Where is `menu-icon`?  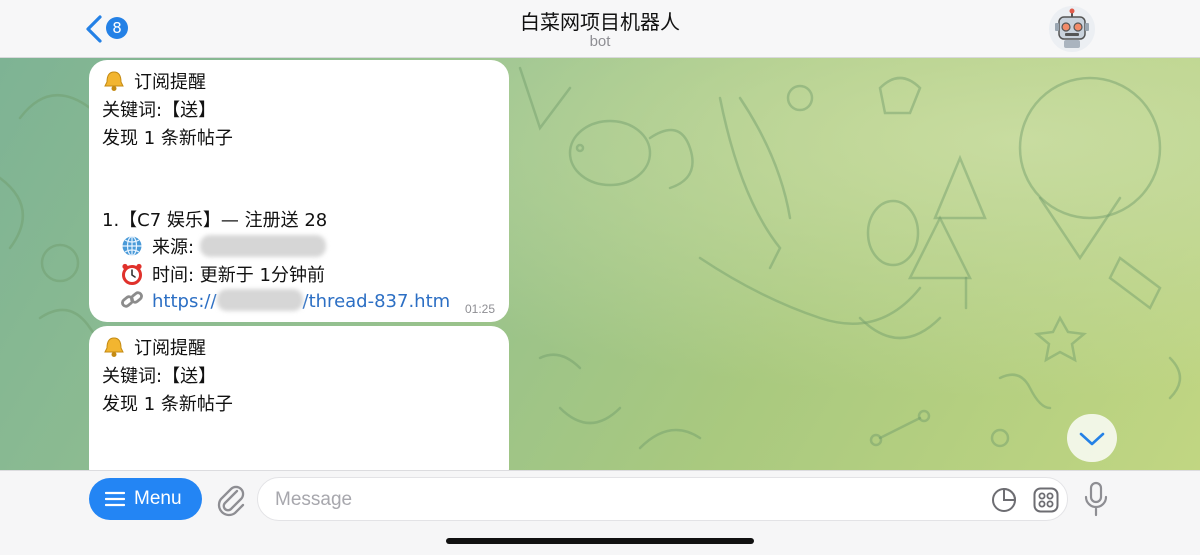
menu-icon is located at coordinates (115, 499).